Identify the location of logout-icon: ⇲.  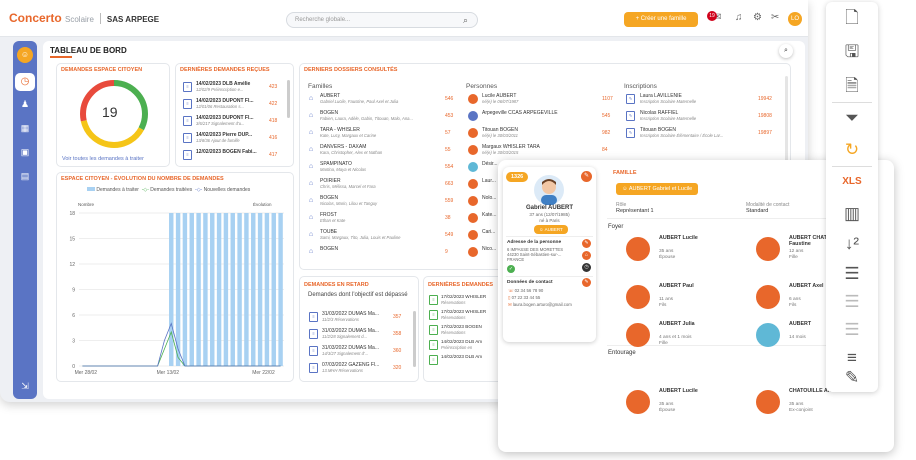
(25, 387).